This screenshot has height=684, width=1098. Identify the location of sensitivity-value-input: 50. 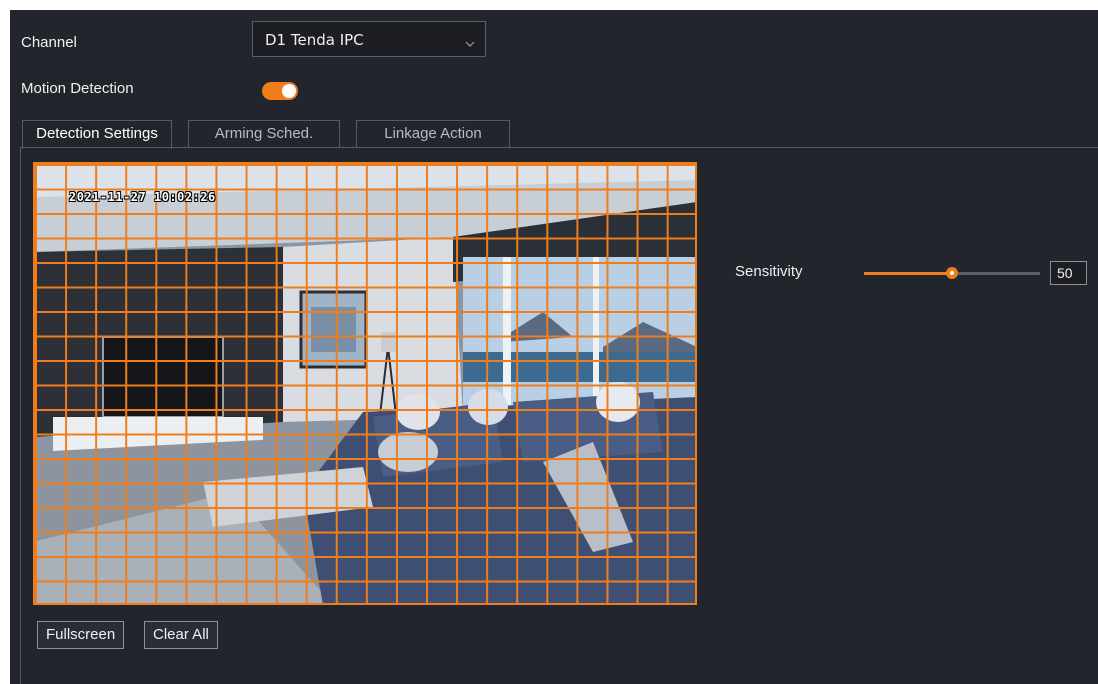
(1068, 273).